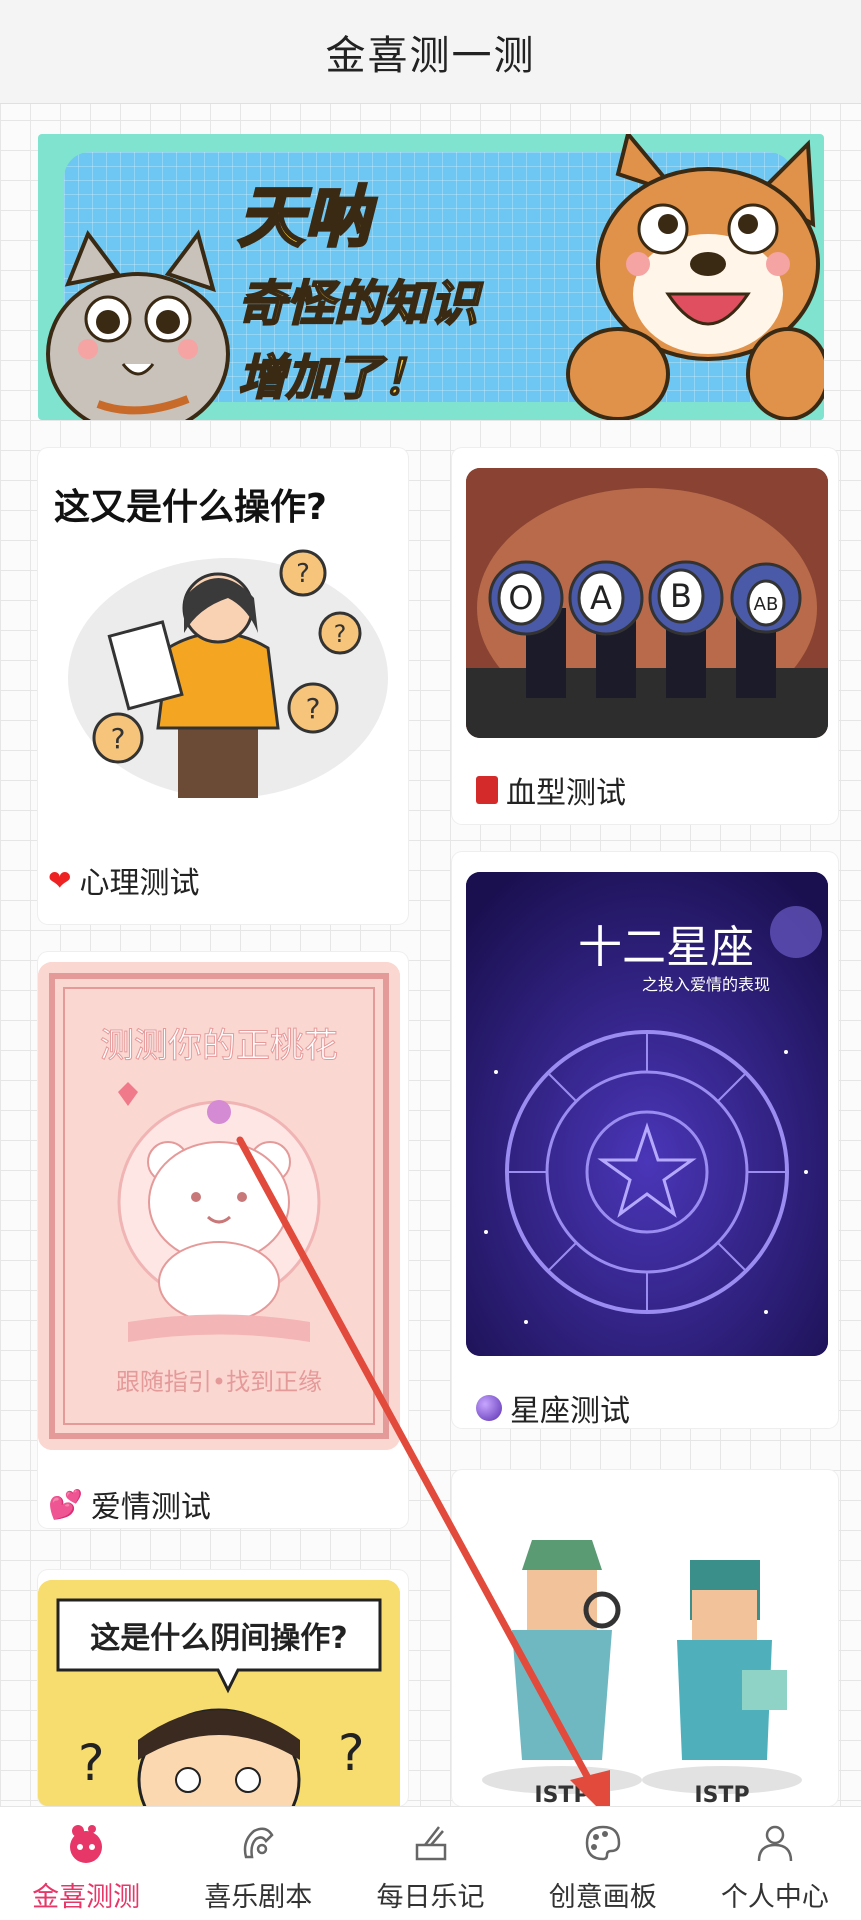  I want to click on love-image: 测测你的正桃花 跟随指引•找到正缘, so click(219, 1206).